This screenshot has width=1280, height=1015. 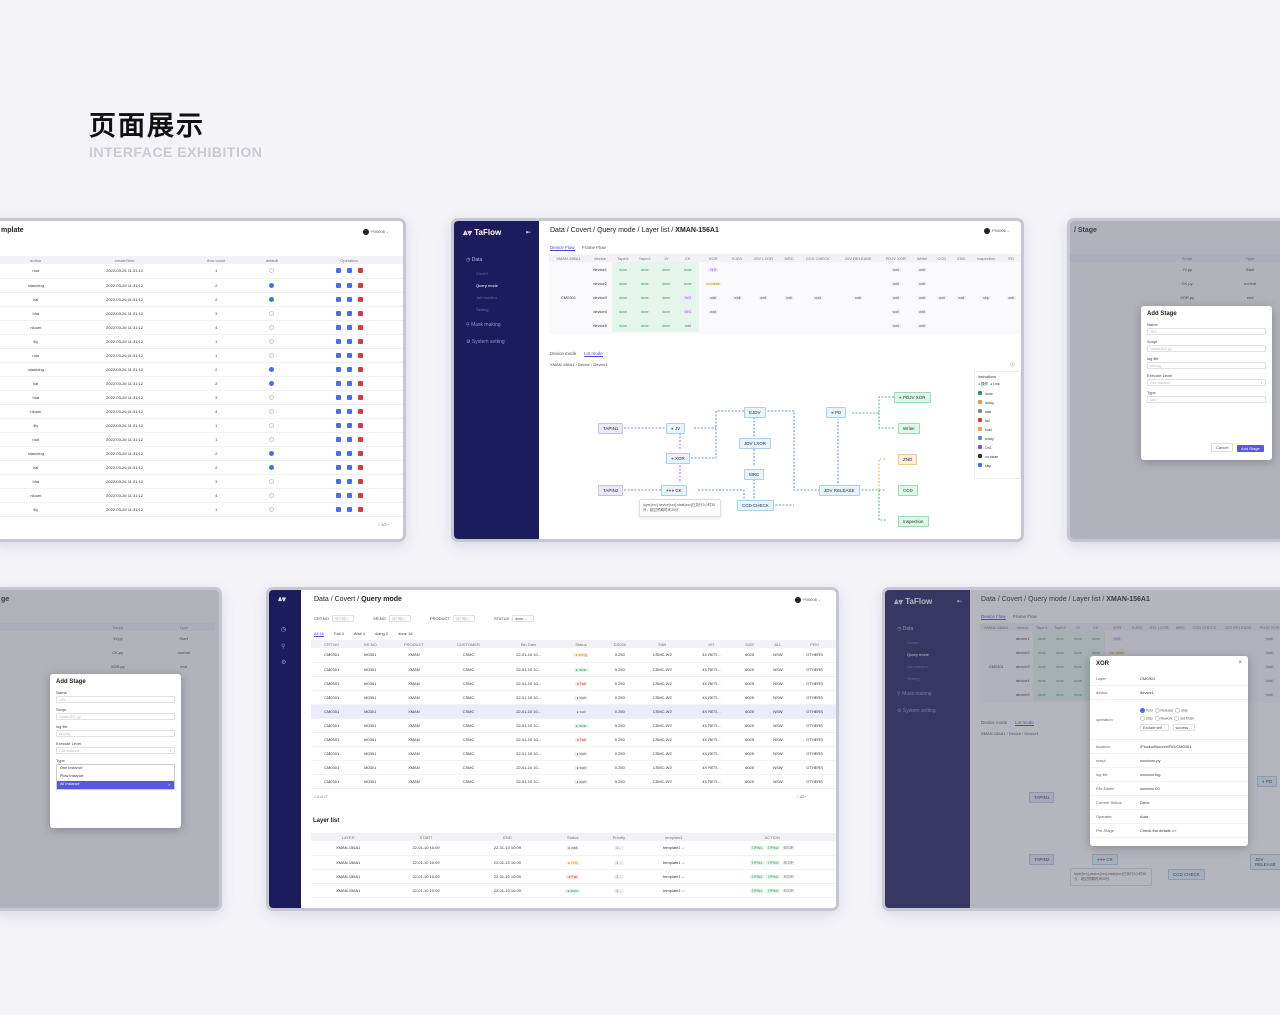 I want to click on result-select: success ⌵, so click(x=1183, y=727).